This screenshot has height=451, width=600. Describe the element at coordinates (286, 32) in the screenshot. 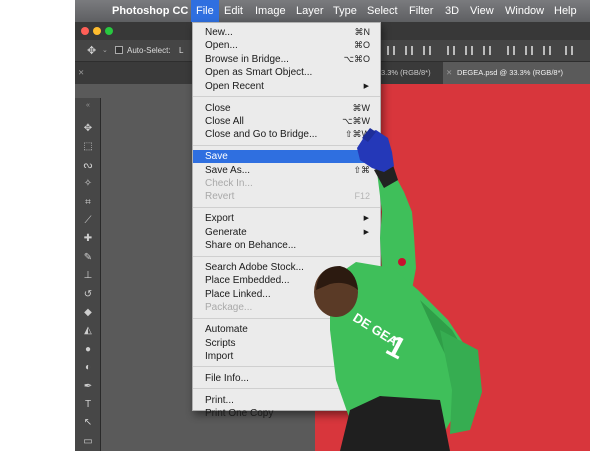

I see `menu-item-new: New... ⌘N` at that location.